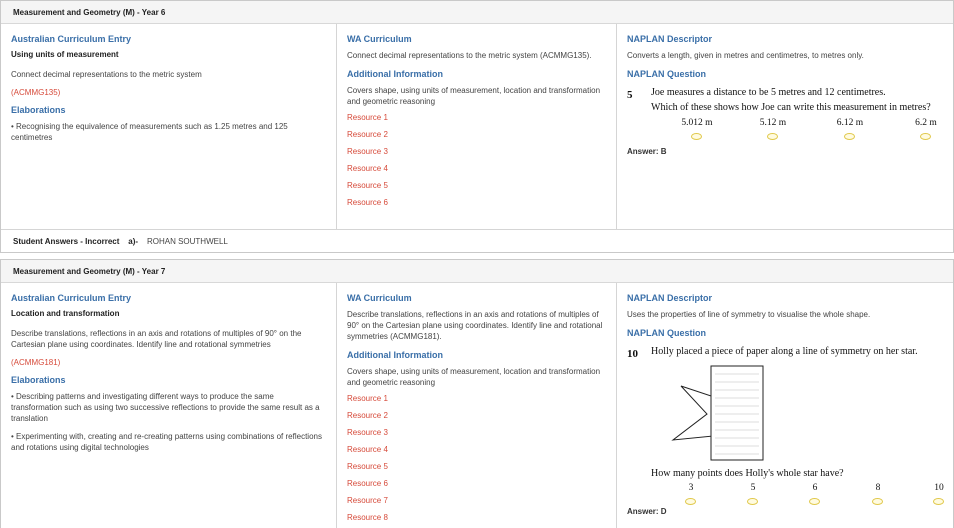  I want to click on answer-option: 5.12 m, so click(773, 123).